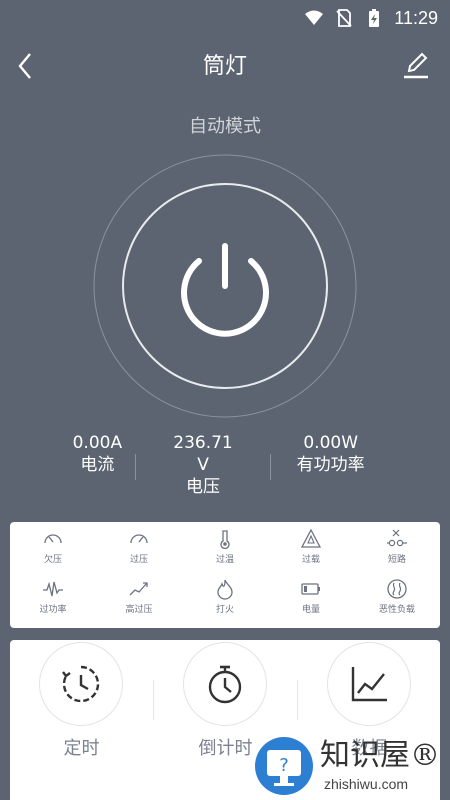 The image size is (450, 800). What do you see at coordinates (397, 589) in the screenshot?
I see `malignant-load-icon` at bounding box center [397, 589].